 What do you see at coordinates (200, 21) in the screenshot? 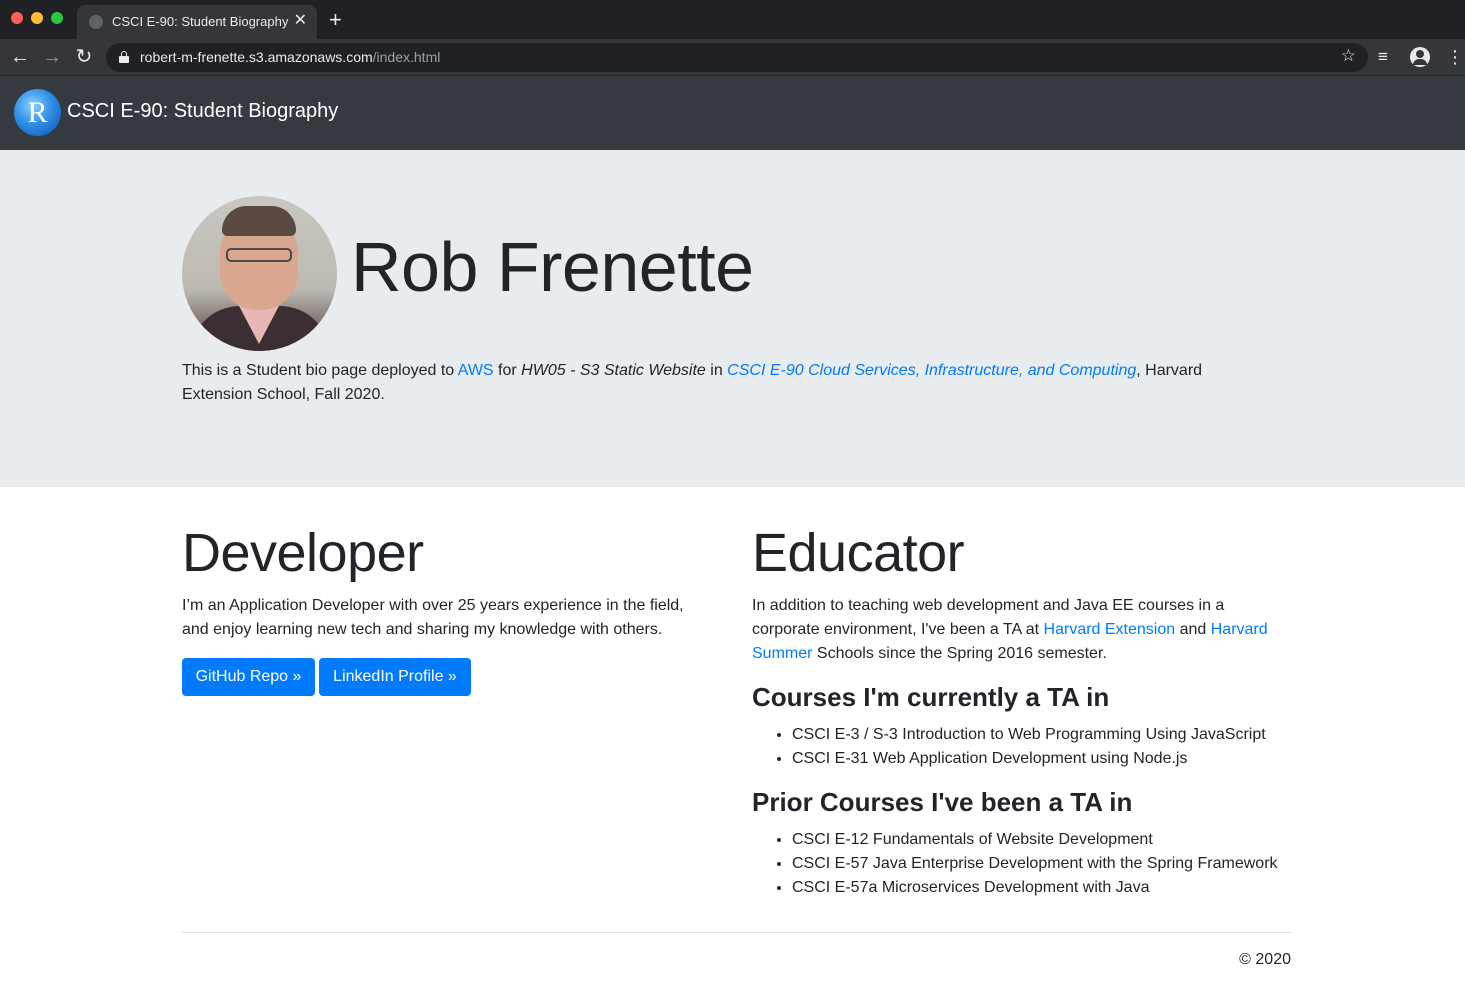
I see `tab-title: CSCI E-90: Student Biography` at bounding box center [200, 21].